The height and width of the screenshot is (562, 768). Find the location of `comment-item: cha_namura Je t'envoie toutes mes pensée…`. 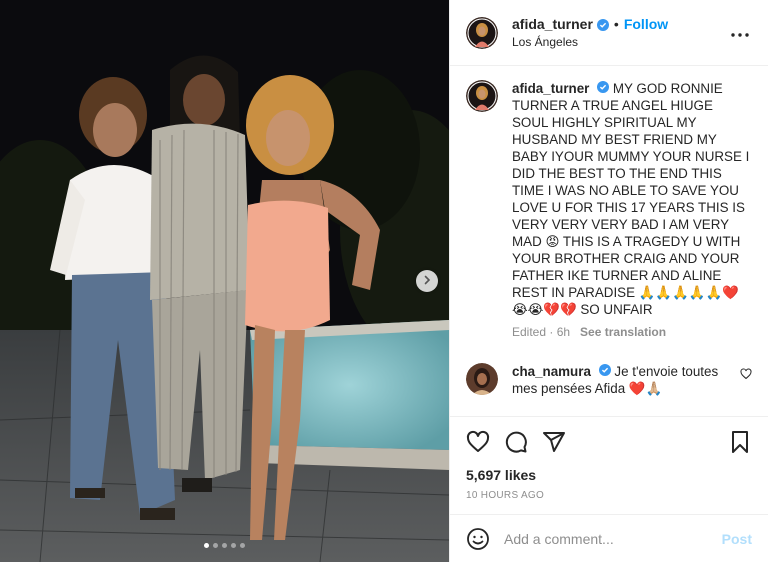

comment-item: cha_namura Je t'envoie toutes mes pensée… is located at coordinates (609, 380).